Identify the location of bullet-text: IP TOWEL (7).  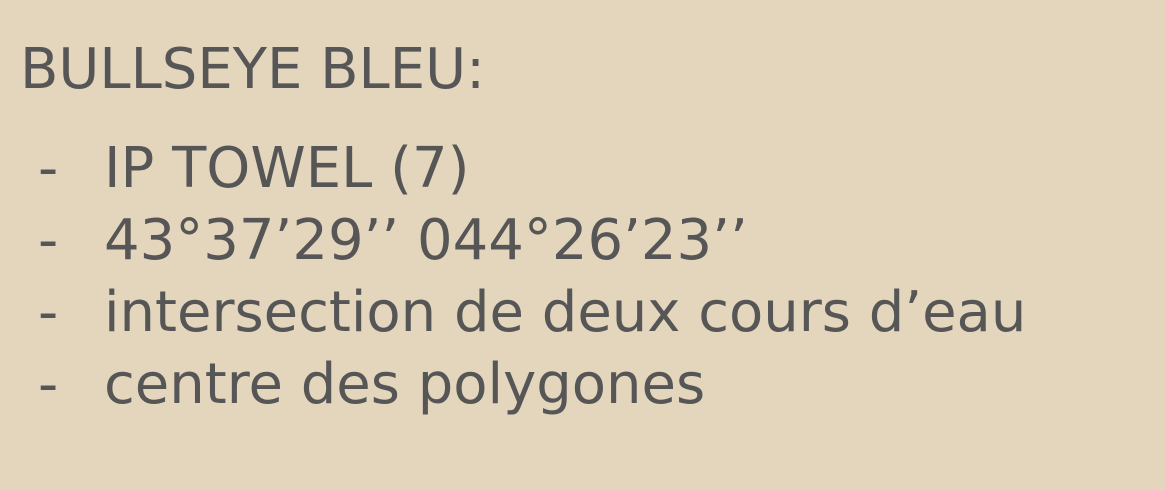
(287, 168).